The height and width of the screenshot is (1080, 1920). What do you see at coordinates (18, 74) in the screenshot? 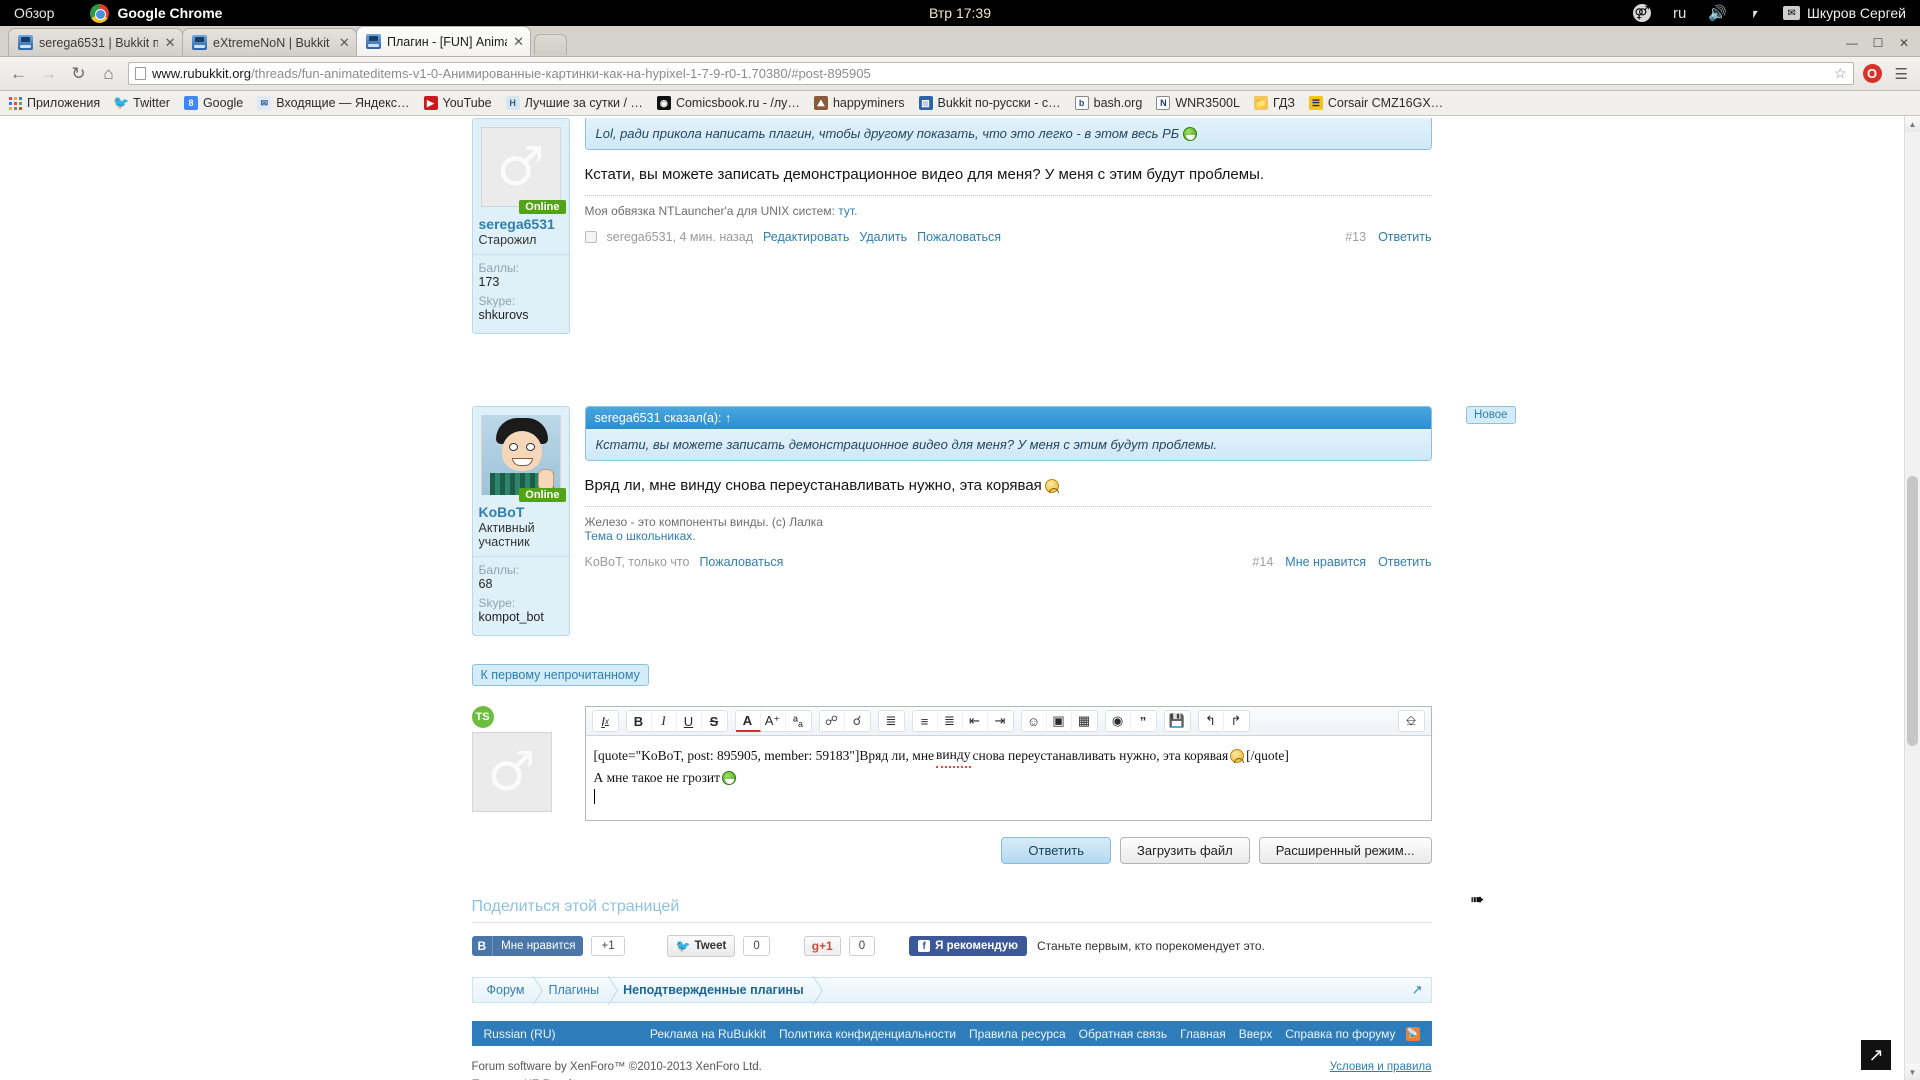
I see `back-icon: ←` at bounding box center [18, 74].